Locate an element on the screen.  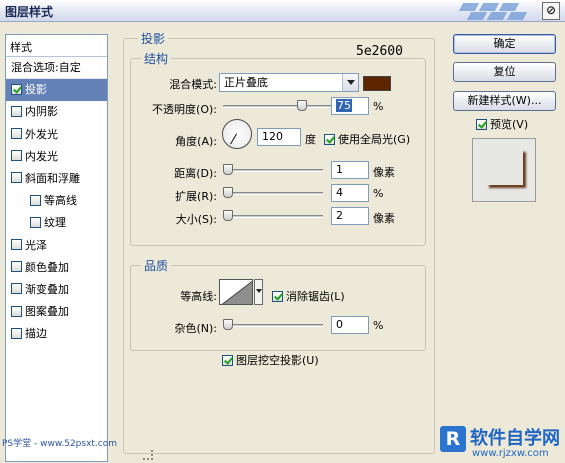
noise-label: 杂色(N): is located at coordinates (195, 328).